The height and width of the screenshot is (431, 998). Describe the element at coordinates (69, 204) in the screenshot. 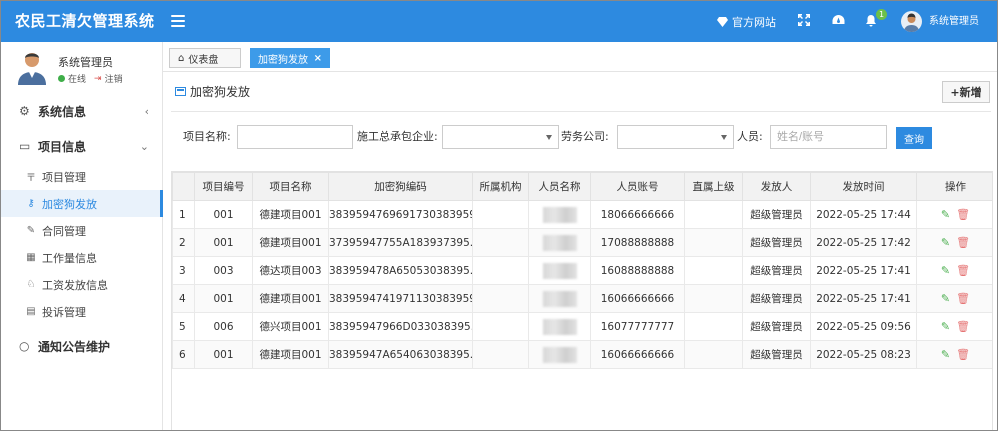

I see `sidebar-item-label: 加密狗发放` at that location.